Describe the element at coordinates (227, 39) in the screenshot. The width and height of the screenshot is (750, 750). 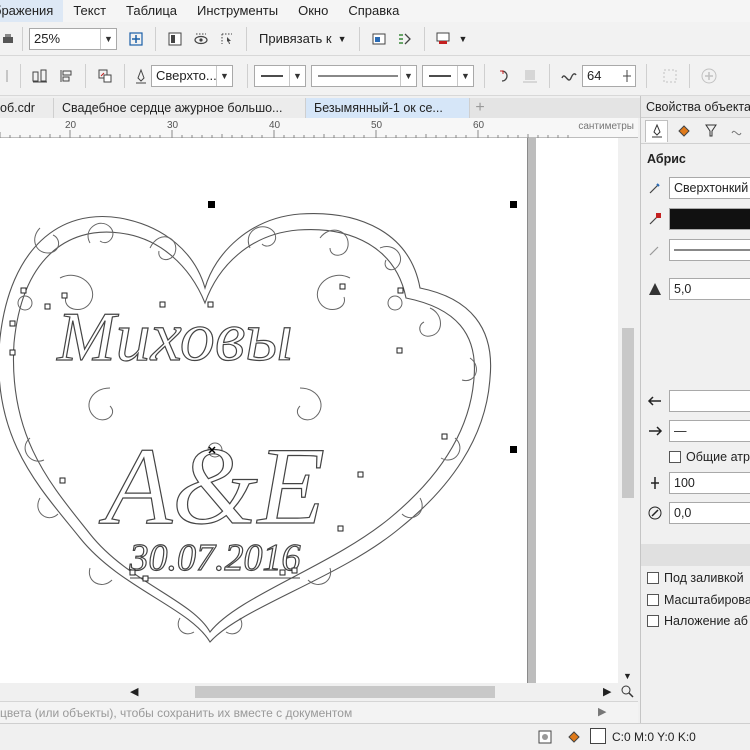
I see `show-grid-icon` at that location.